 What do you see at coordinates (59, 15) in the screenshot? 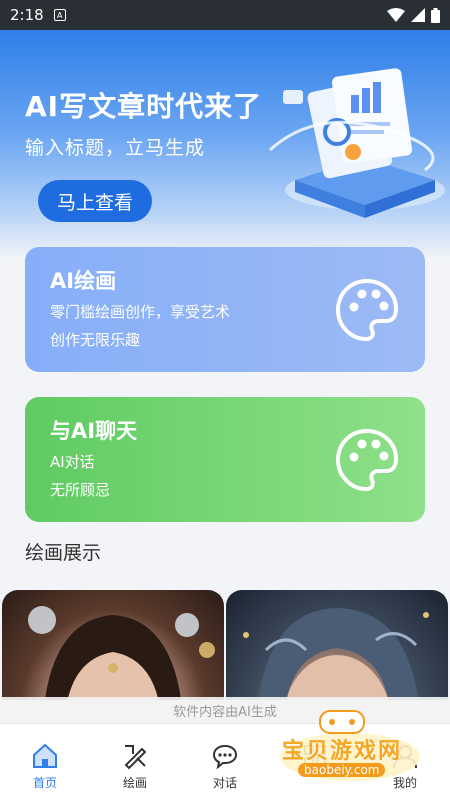
I see `notification-icon: A` at bounding box center [59, 15].